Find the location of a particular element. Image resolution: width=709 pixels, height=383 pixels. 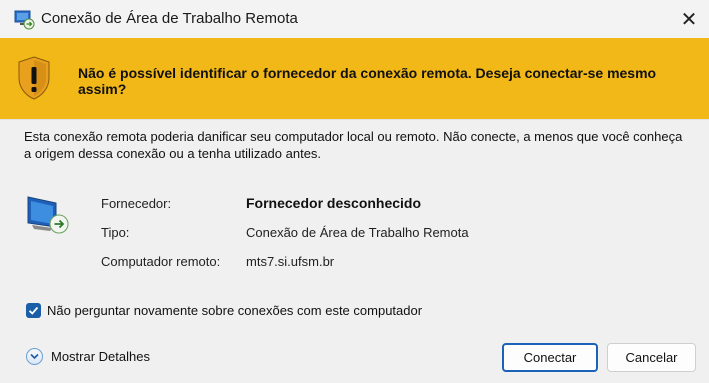

remote-desktop-app-icon is located at coordinates (24, 20).